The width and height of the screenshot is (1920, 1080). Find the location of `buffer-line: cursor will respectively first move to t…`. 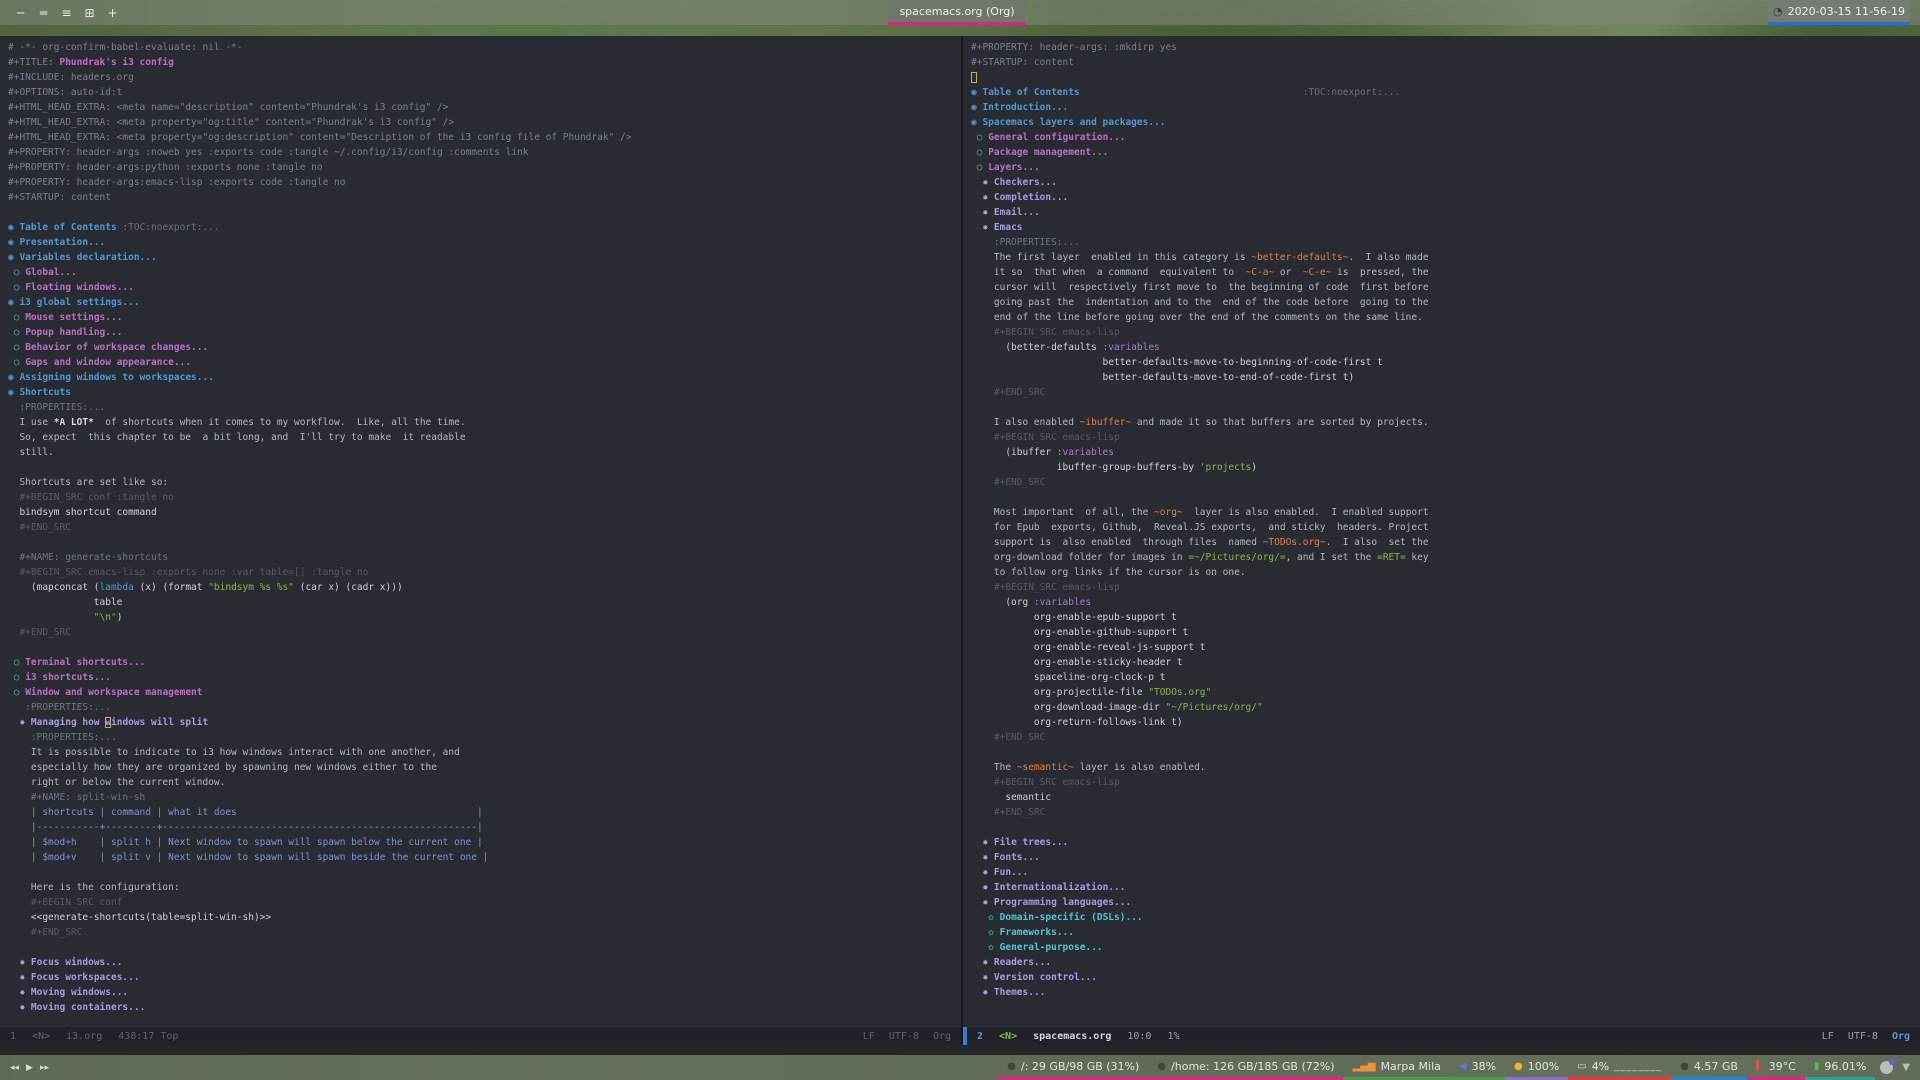

buffer-line: cursor will respectively first move to t… is located at coordinates (1445, 287).